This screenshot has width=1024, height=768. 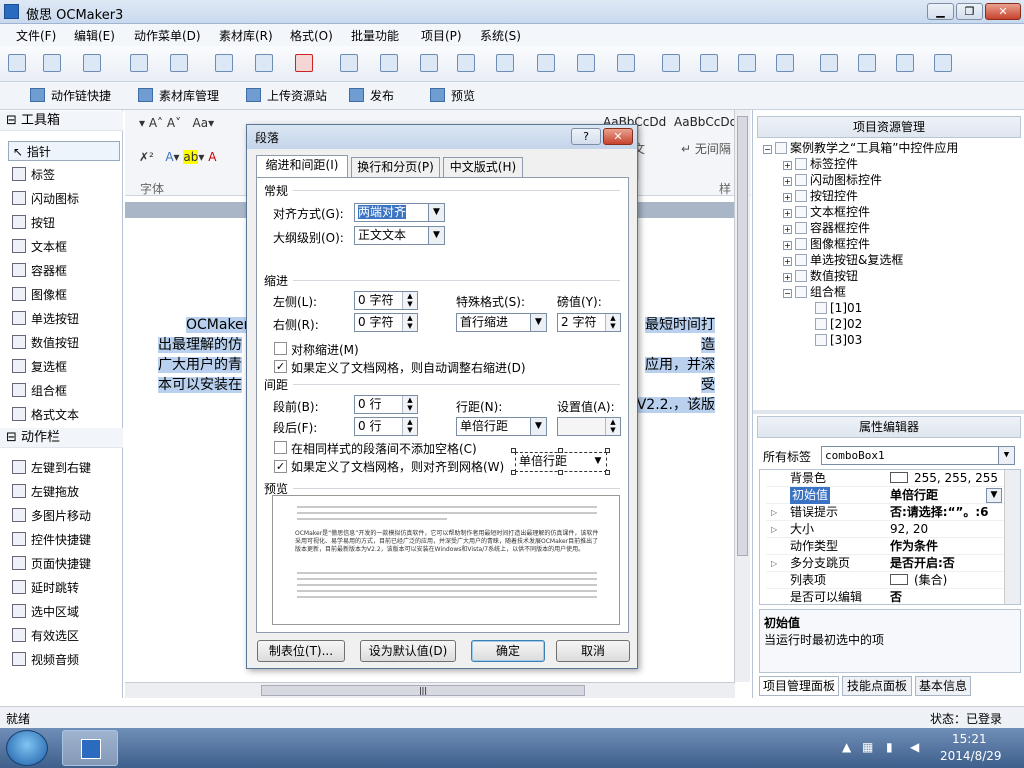 What do you see at coordinates (820, 196) in the screenshot?
I see `tree-node: + 按钮控件` at bounding box center [820, 196].